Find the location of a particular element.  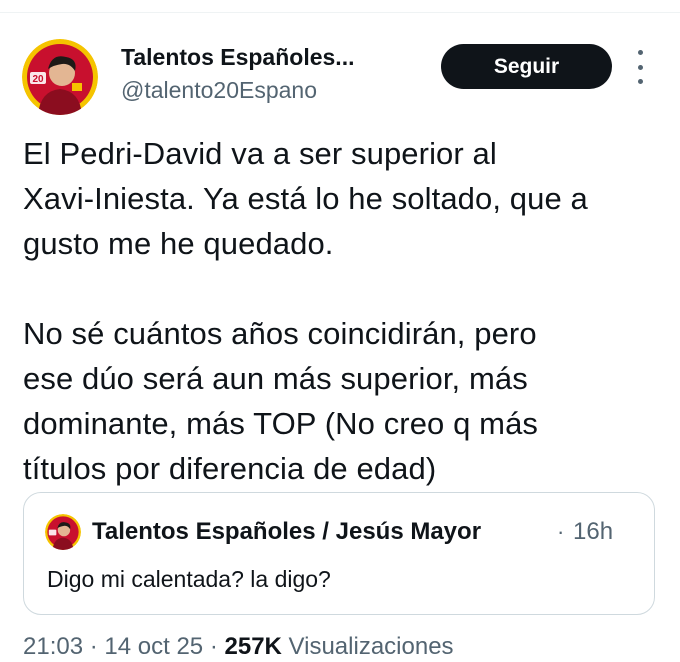

tweet-line: títulos por diferencia de edad) is located at coordinates (230, 468).